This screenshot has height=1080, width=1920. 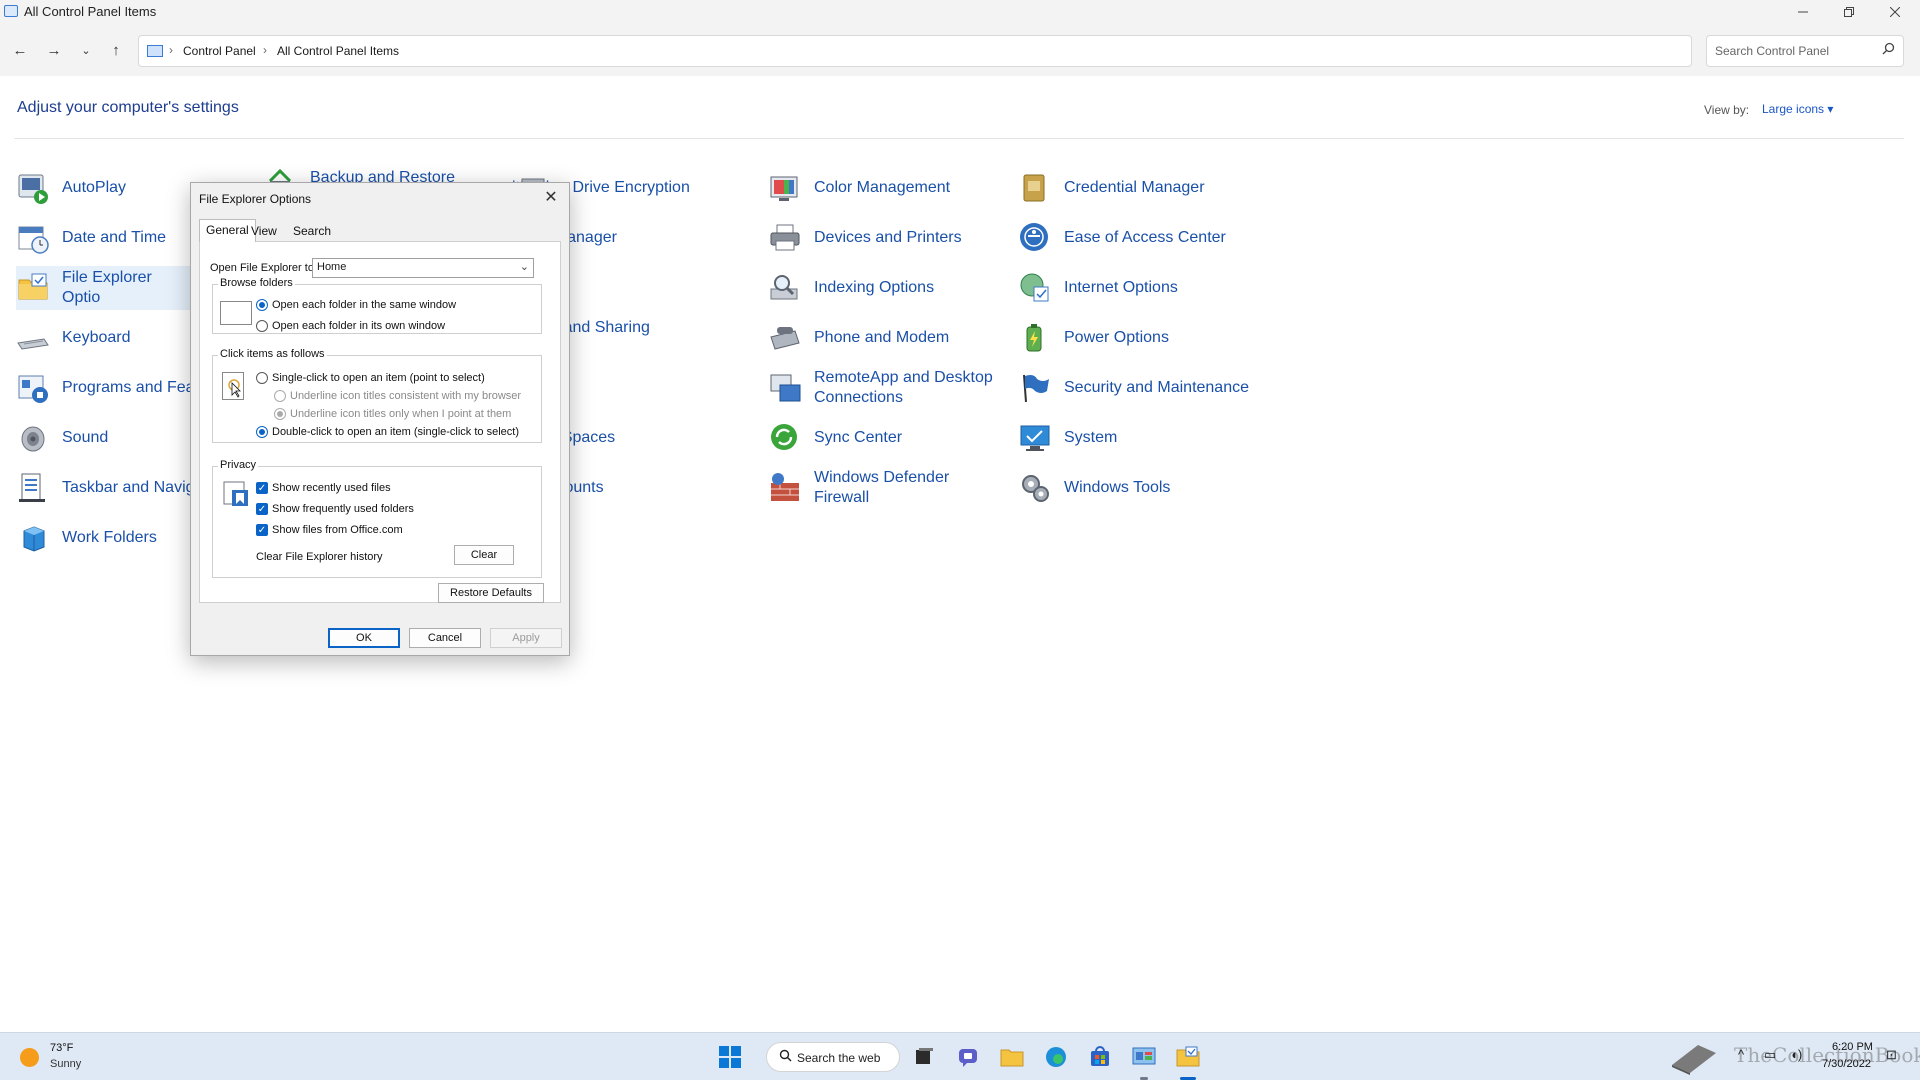 What do you see at coordinates (96, 337) in the screenshot?
I see `cp-item-label: Keyboard` at bounding box center [96, 337].